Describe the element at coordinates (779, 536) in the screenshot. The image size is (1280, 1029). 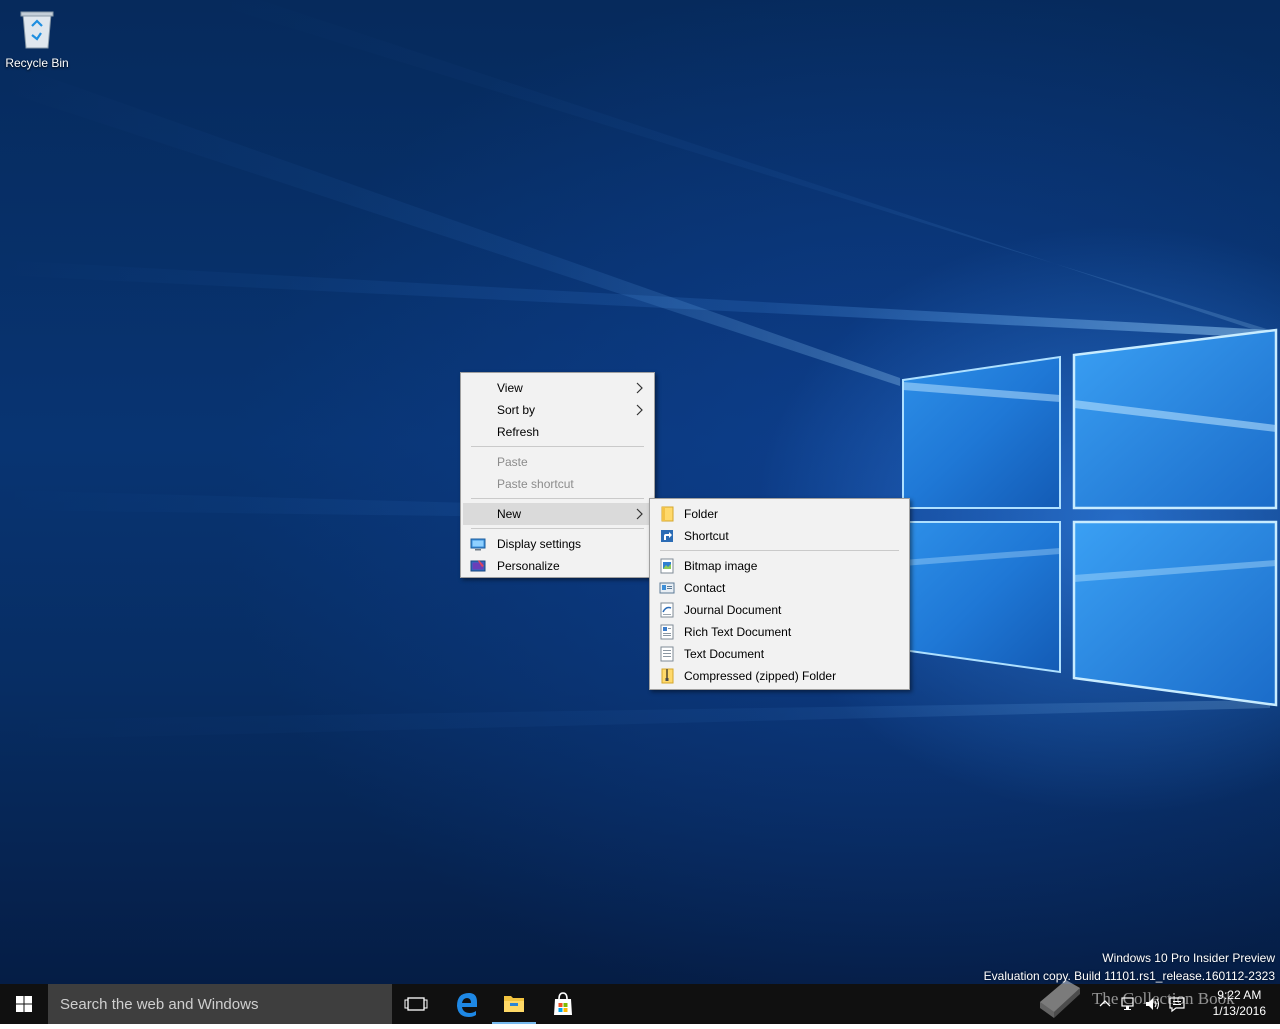
I see `submenu-item-shortcut: Shortcut` at that location.